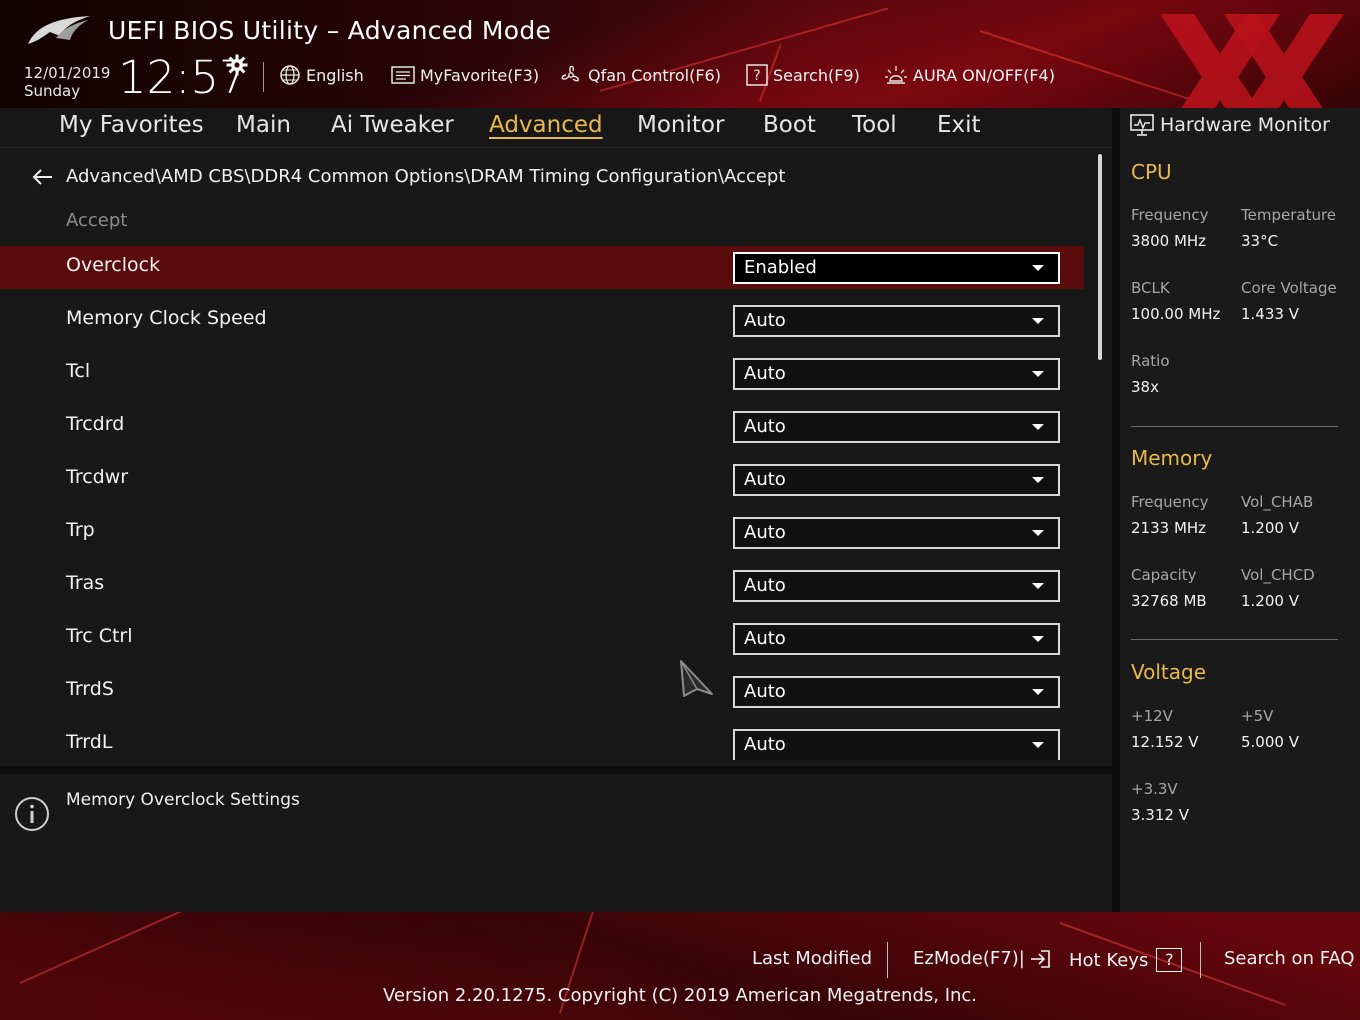 The width and height of the screenshot is (1360, 1020). Describe the element at coordinates (95, 424) in the screenshot. I see `setting-label: Trcdrd` at that location.